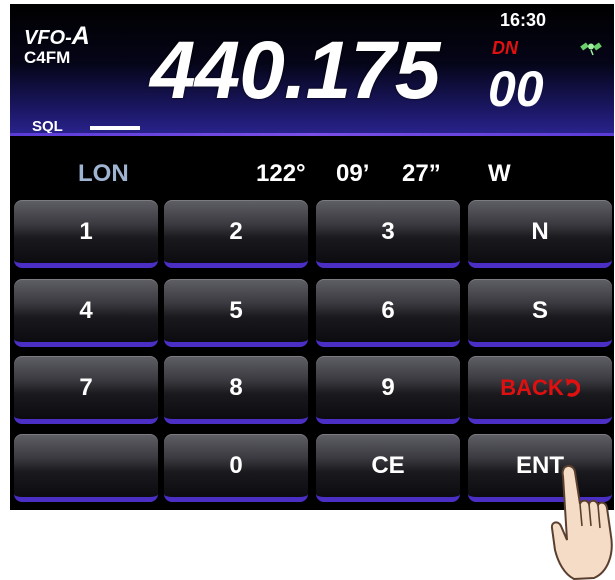 This screenshot has width=615, height=580. Describe the element at coordinates (505, 48) in the screenshot. I see `dn-badge: DN` at that location.